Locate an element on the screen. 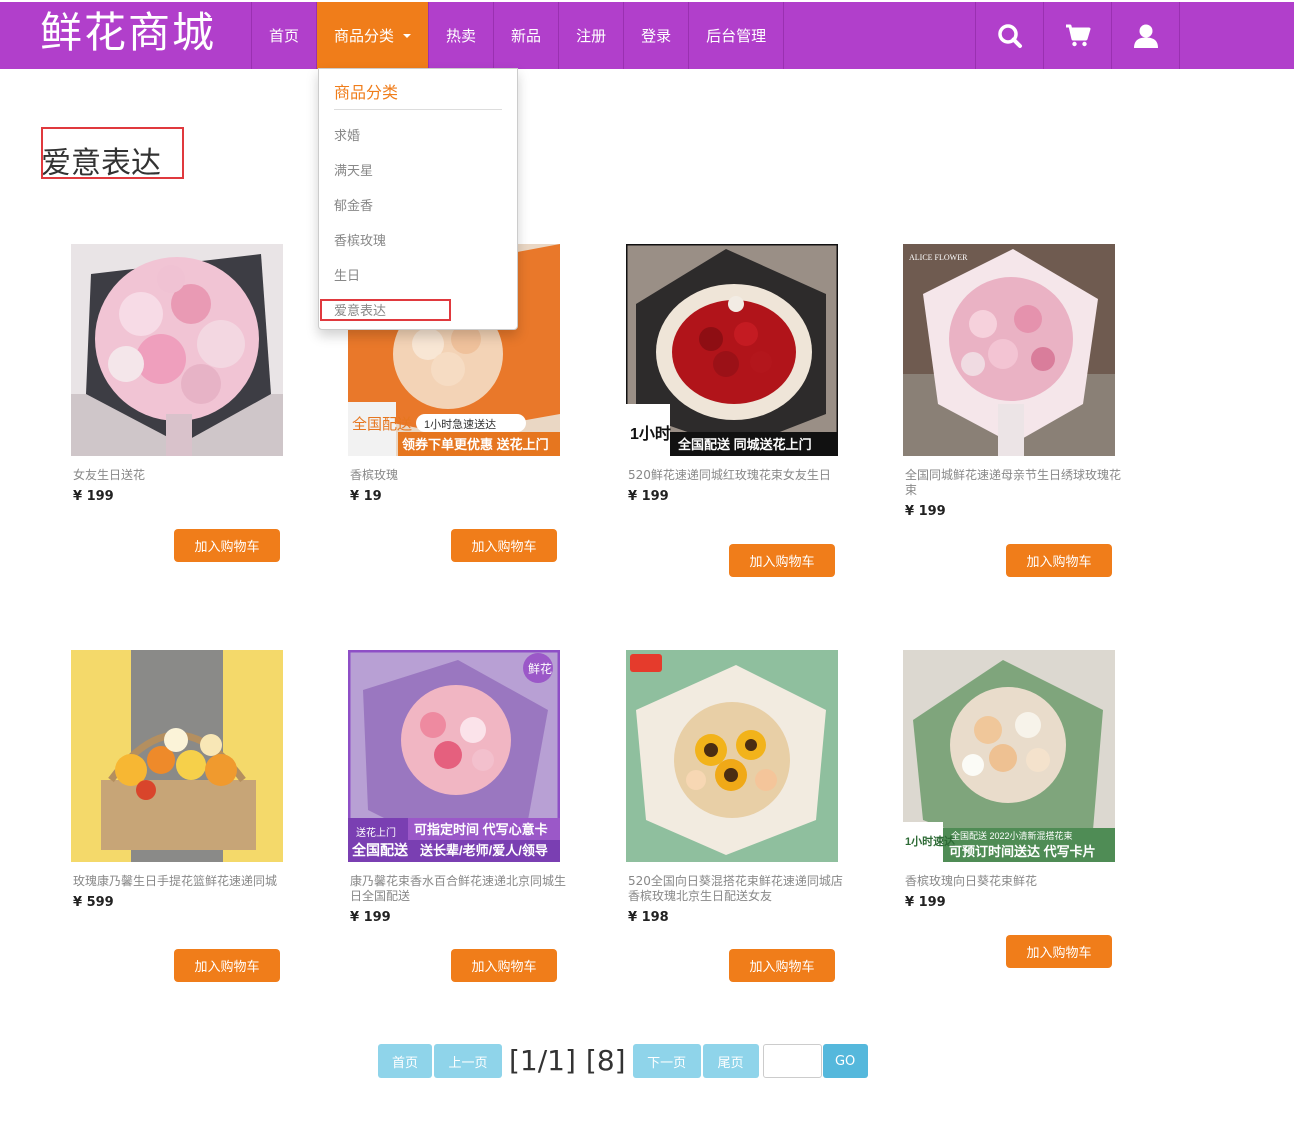  user-button is located at coordinates (1146, 35).